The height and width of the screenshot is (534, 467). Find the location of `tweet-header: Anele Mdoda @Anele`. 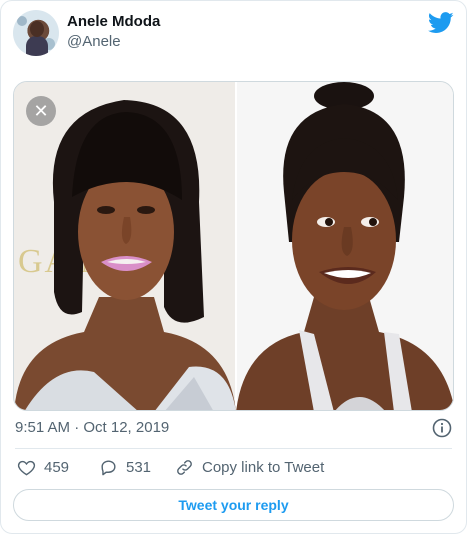

tweet-header: Anele Mdoda @Anele is located at coordinates (233, 34).